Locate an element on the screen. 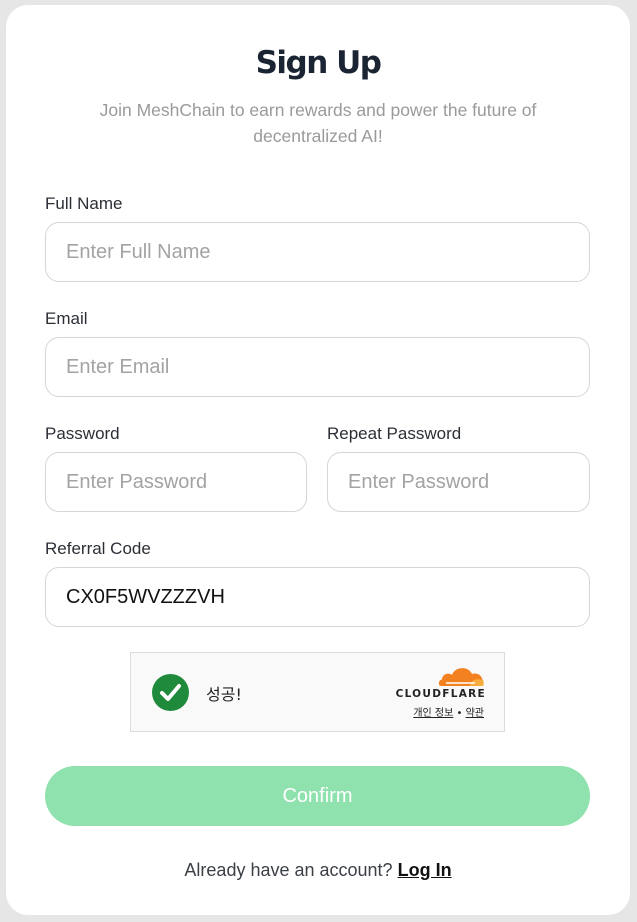  email-label: Email is located at coordinates (66, 318).